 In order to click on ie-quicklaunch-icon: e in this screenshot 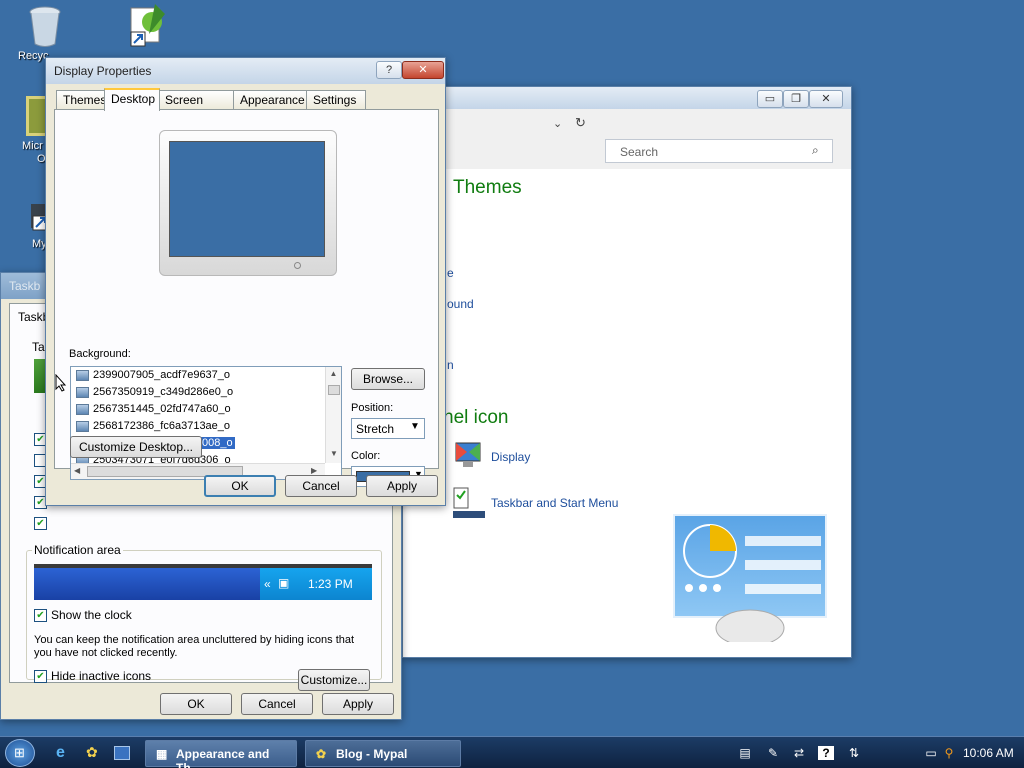, I will do `click(60, 753)`.